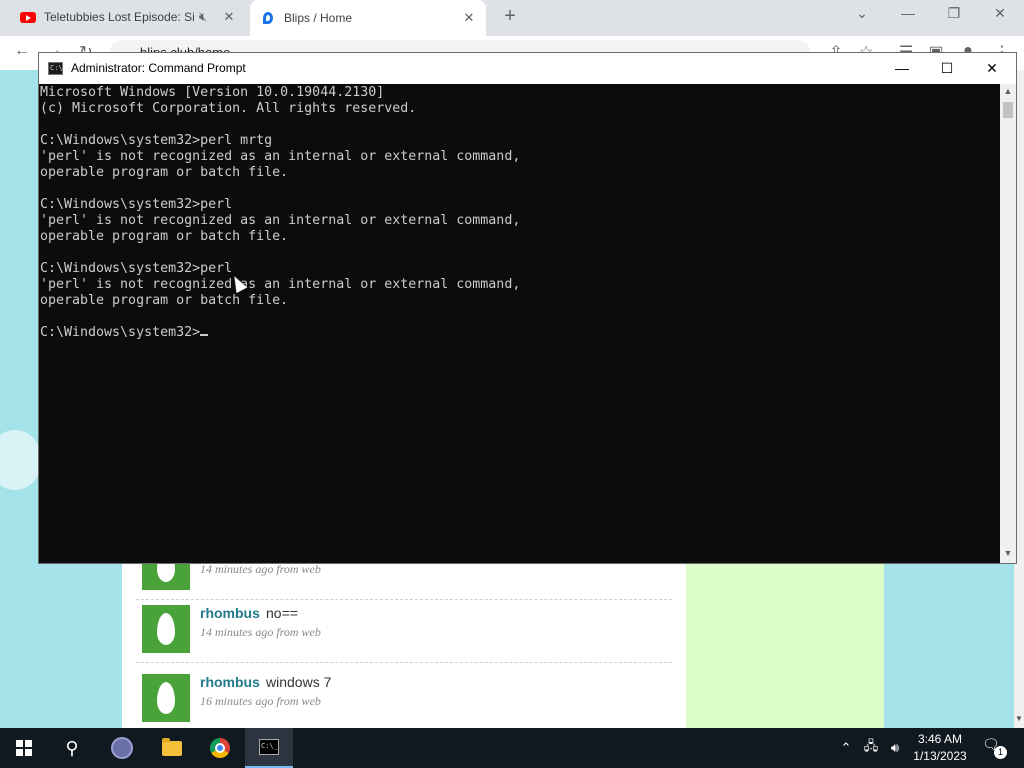 This screenshot has height=768, width=1024. Describe the element at coordinates (954, 13) in the screenshot. I see `restore-icon: ❐` at that location.